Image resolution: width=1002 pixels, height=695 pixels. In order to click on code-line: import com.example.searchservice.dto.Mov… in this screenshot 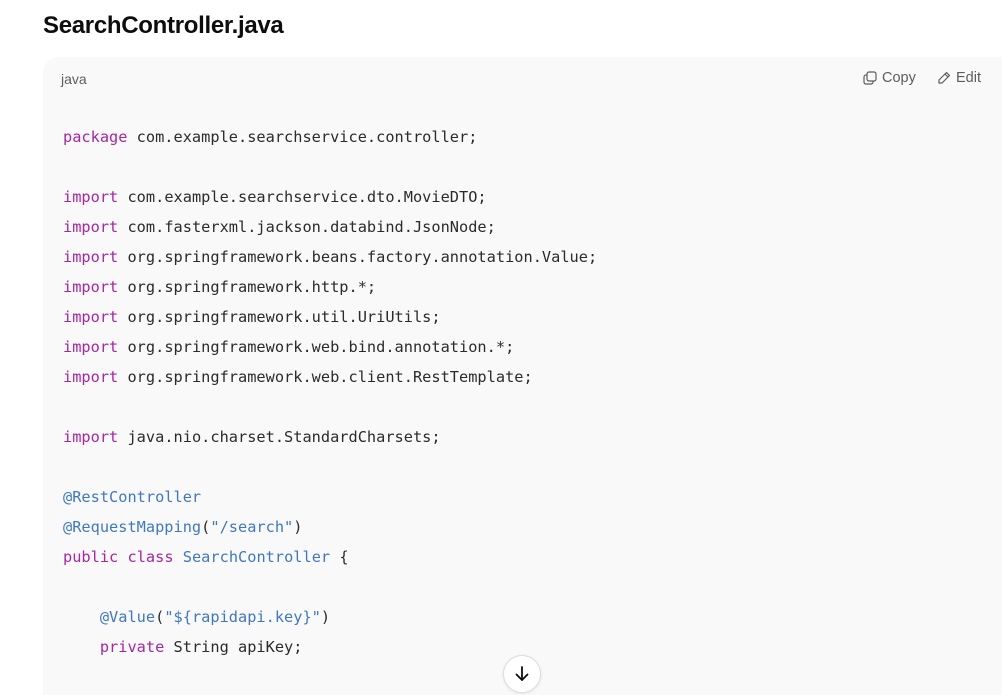, I will do `click(330, 197)`.